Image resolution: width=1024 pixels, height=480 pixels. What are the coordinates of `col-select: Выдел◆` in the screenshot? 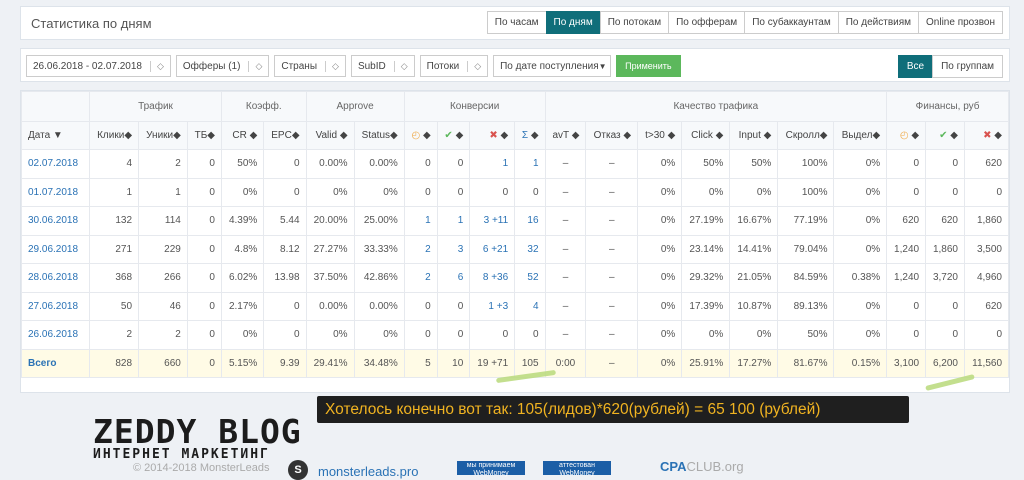 It's located at (860, 135).